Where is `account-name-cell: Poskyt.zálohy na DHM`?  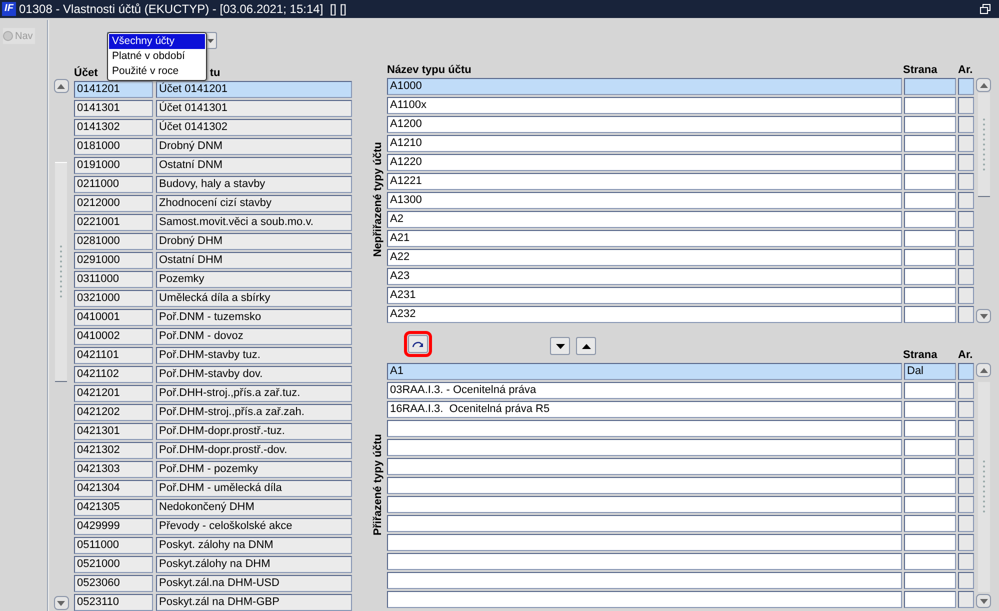
account-name-cell: Poskyt.zálohy na DHM is located at coordinates (254, 564).